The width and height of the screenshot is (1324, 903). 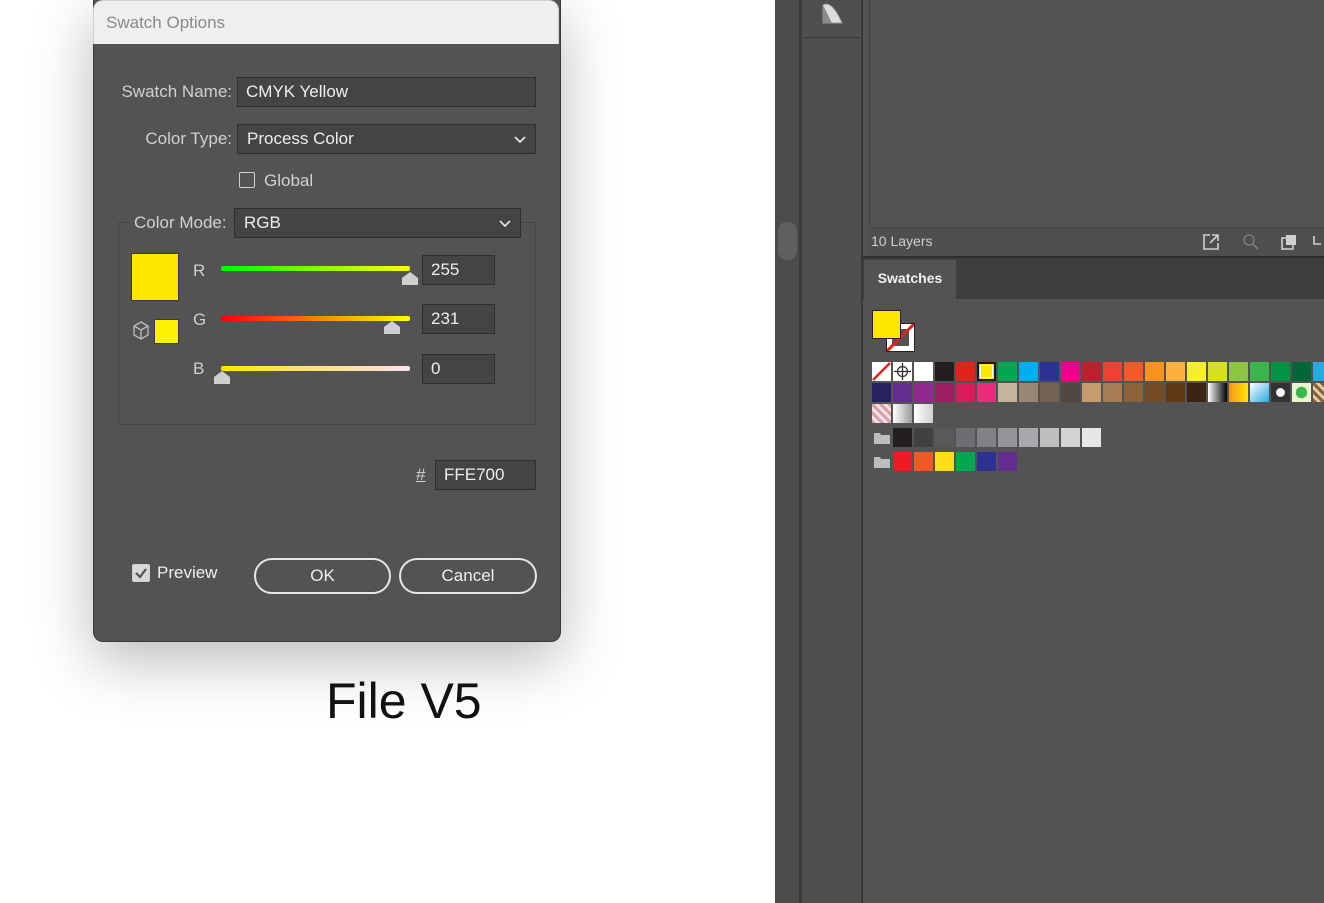 I want to click on out-of-gamut-cube-icon, so click(x=141, y=331).